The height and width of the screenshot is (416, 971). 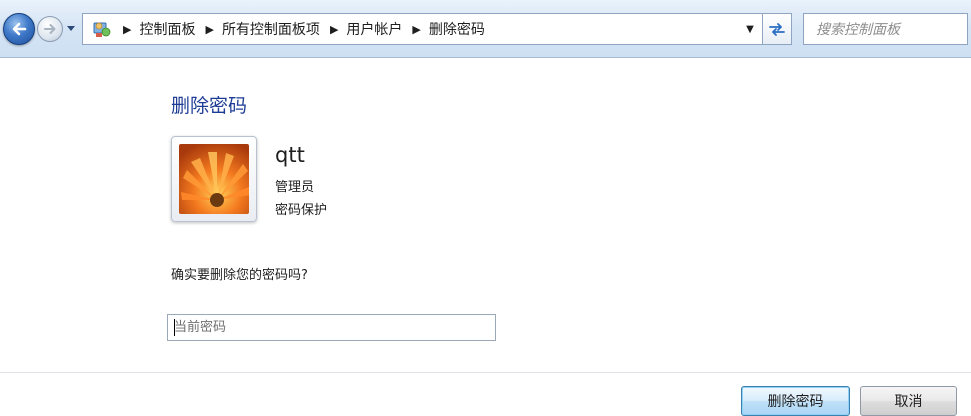 I want to click on search-input: 搜索控制面板, so click(x=885, y=29).